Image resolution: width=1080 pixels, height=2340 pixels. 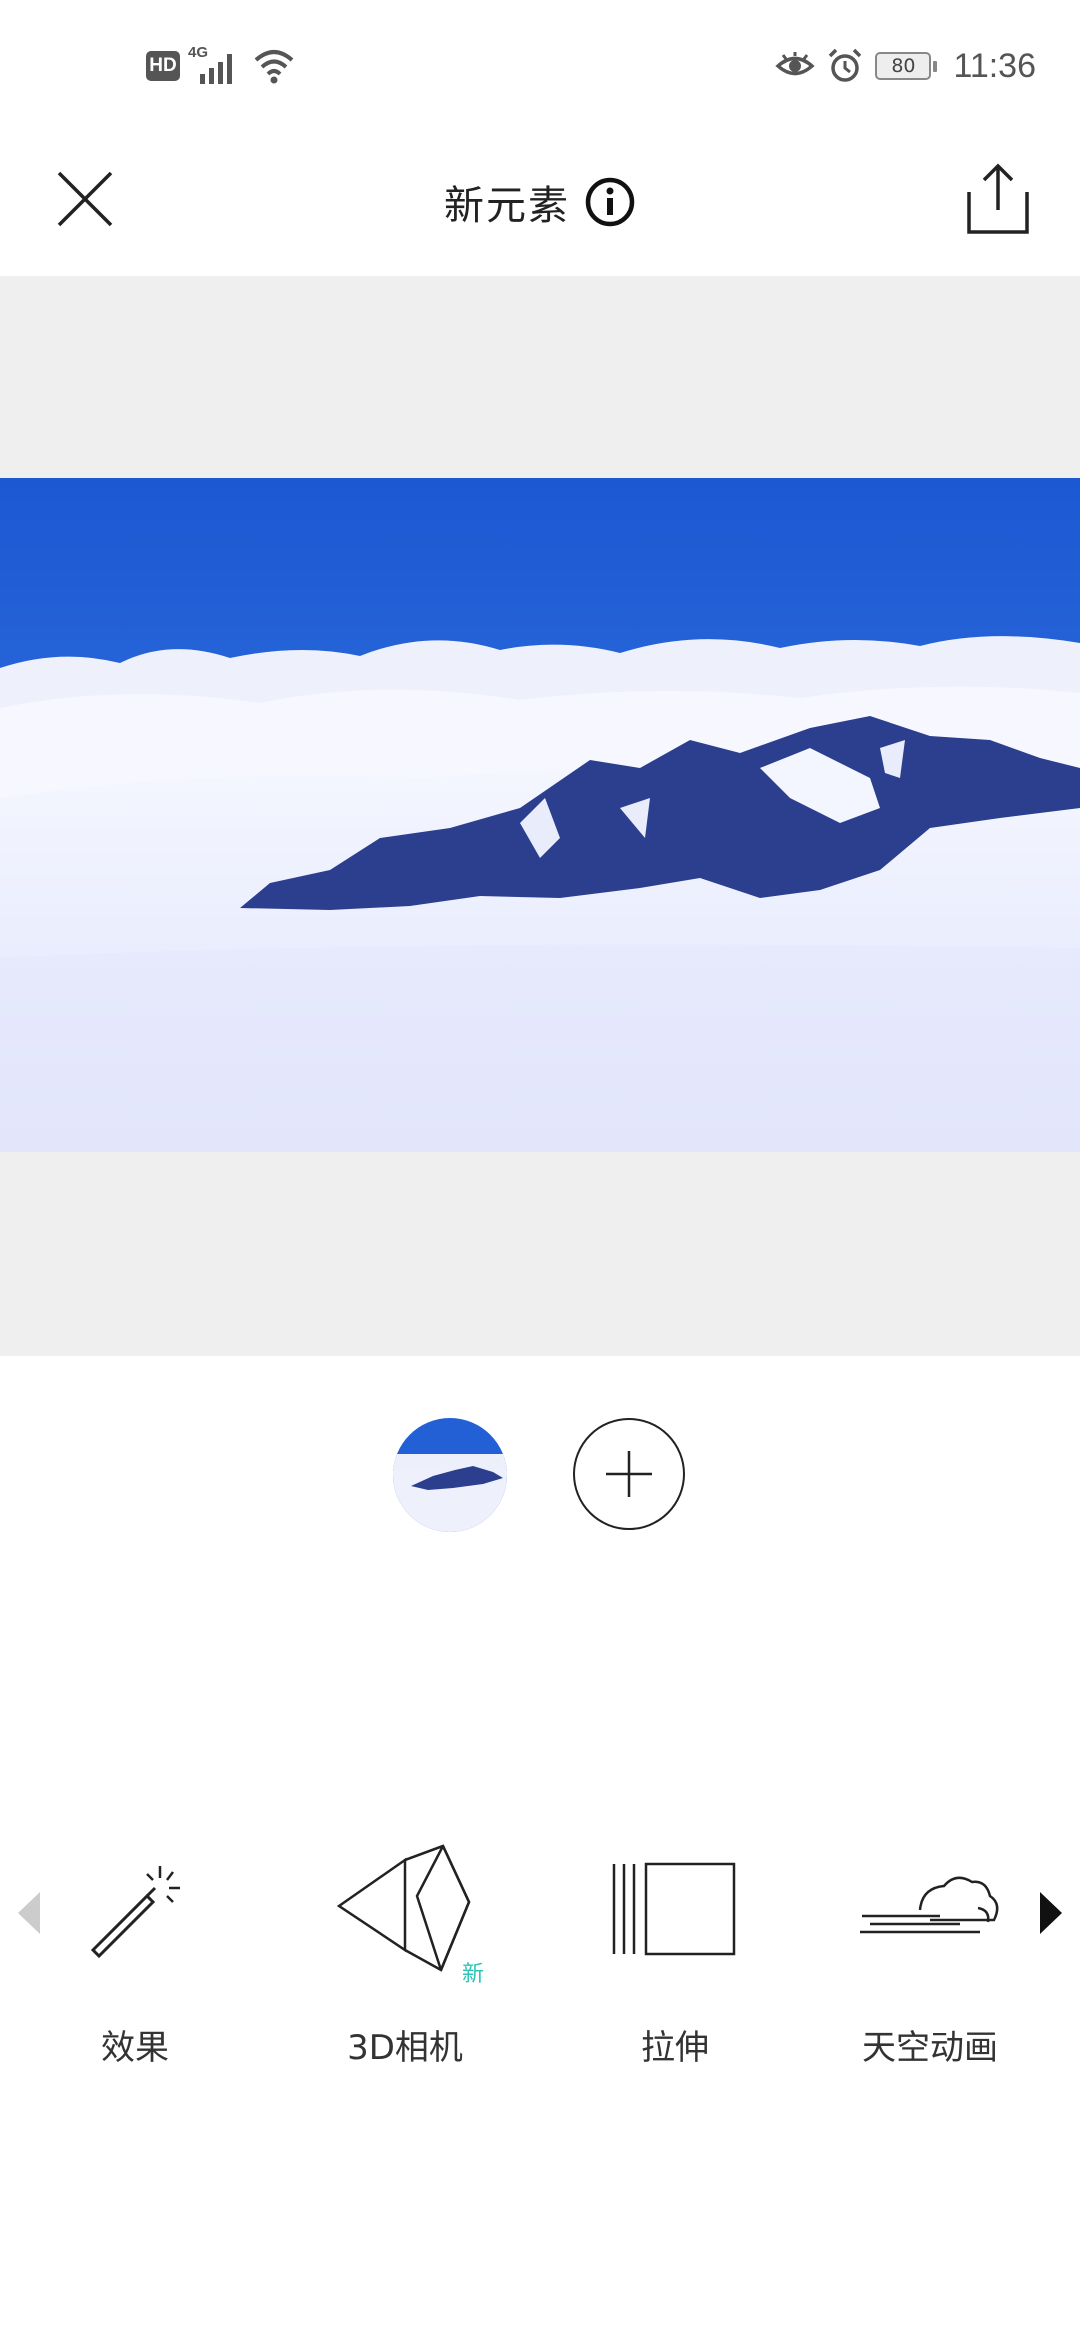 What do you see at coordinates (930, 2048) in the screenshot?
I see `tool-sky-animation-label: 天空动画` at bounding box center [930, 2048].